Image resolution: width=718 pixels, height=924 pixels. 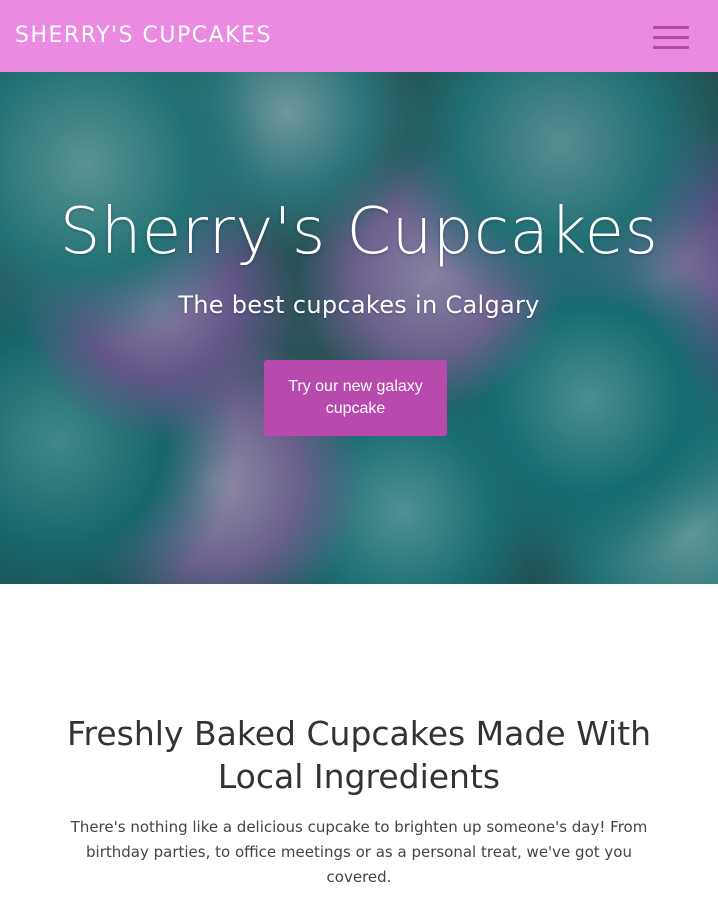 What do you see at coordinates (143, 36) in the screenshot?
I see `brand-link: SHERRY'S CUPCAKES` at bounding box center [143, 36].